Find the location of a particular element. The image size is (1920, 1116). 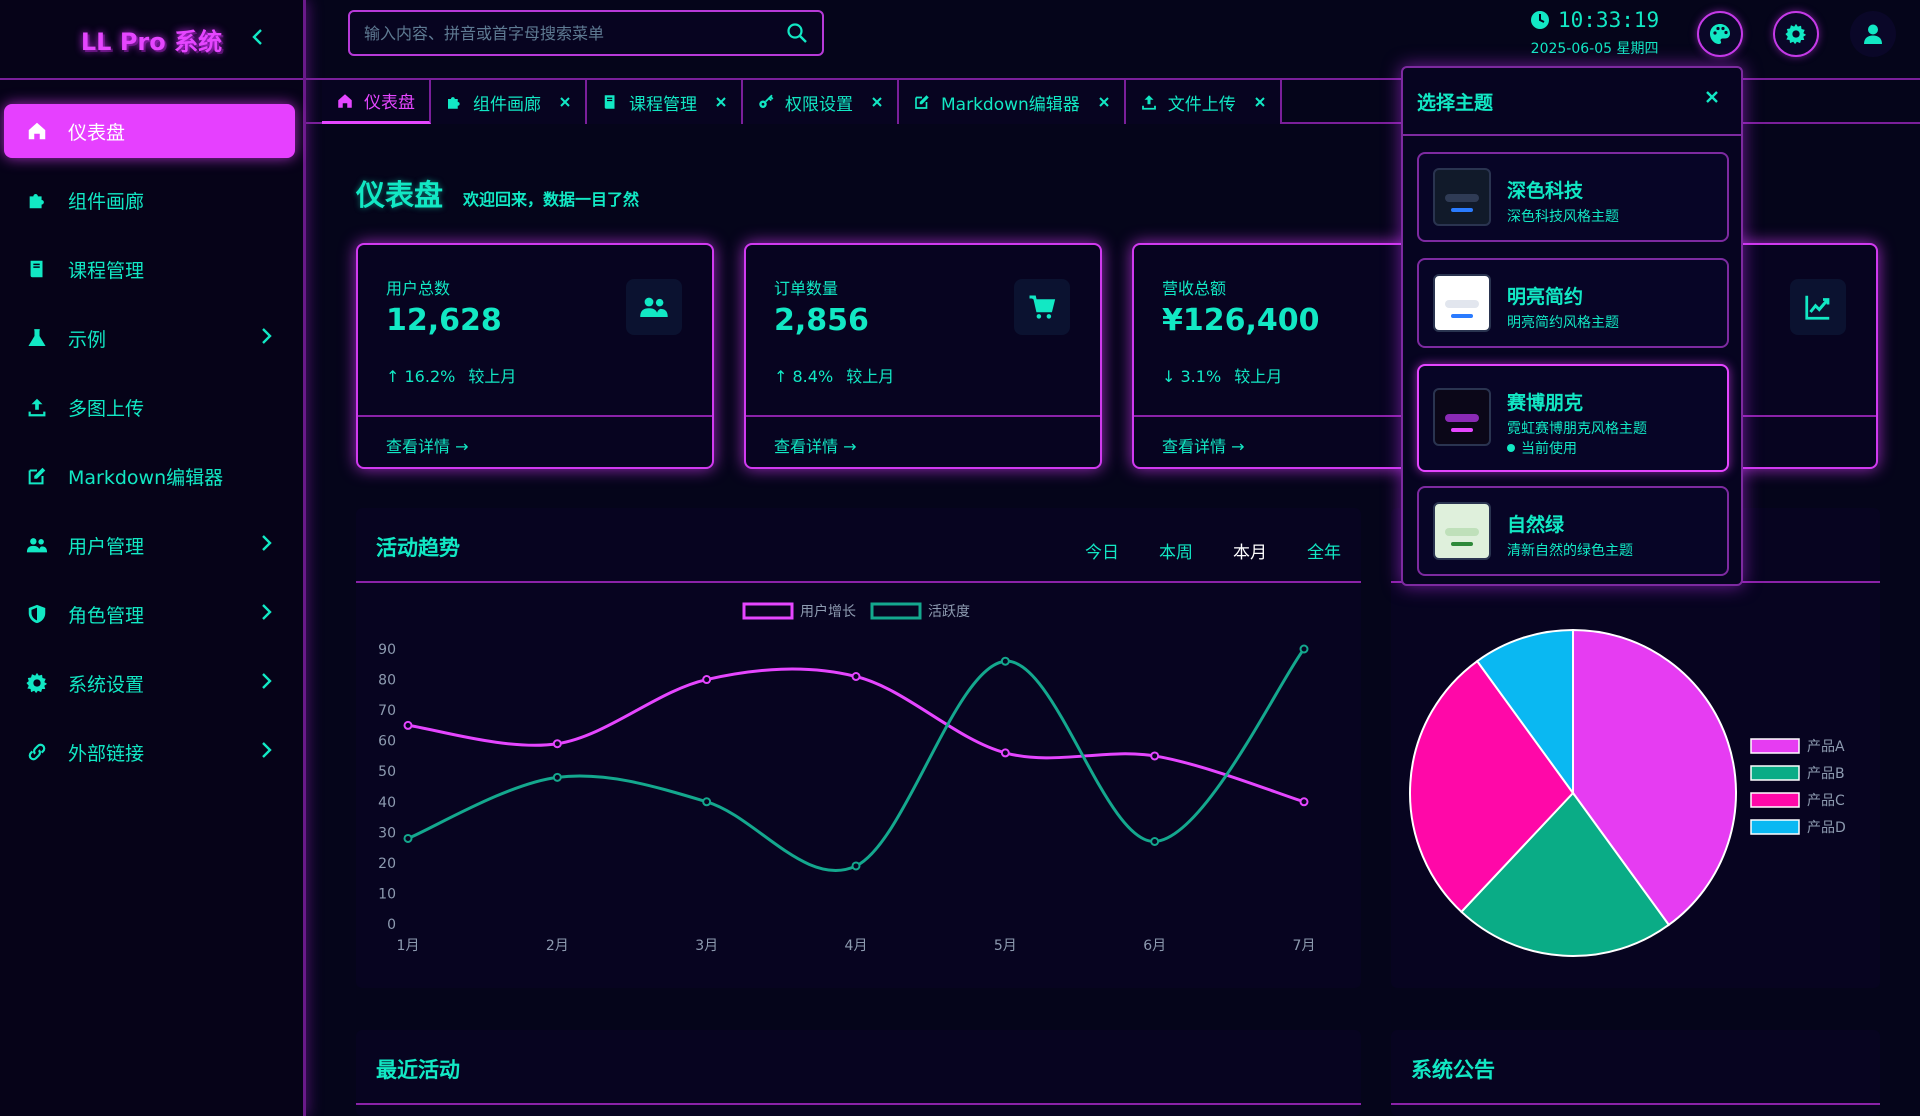

menu-search-input is located at coordinates (575, 33).